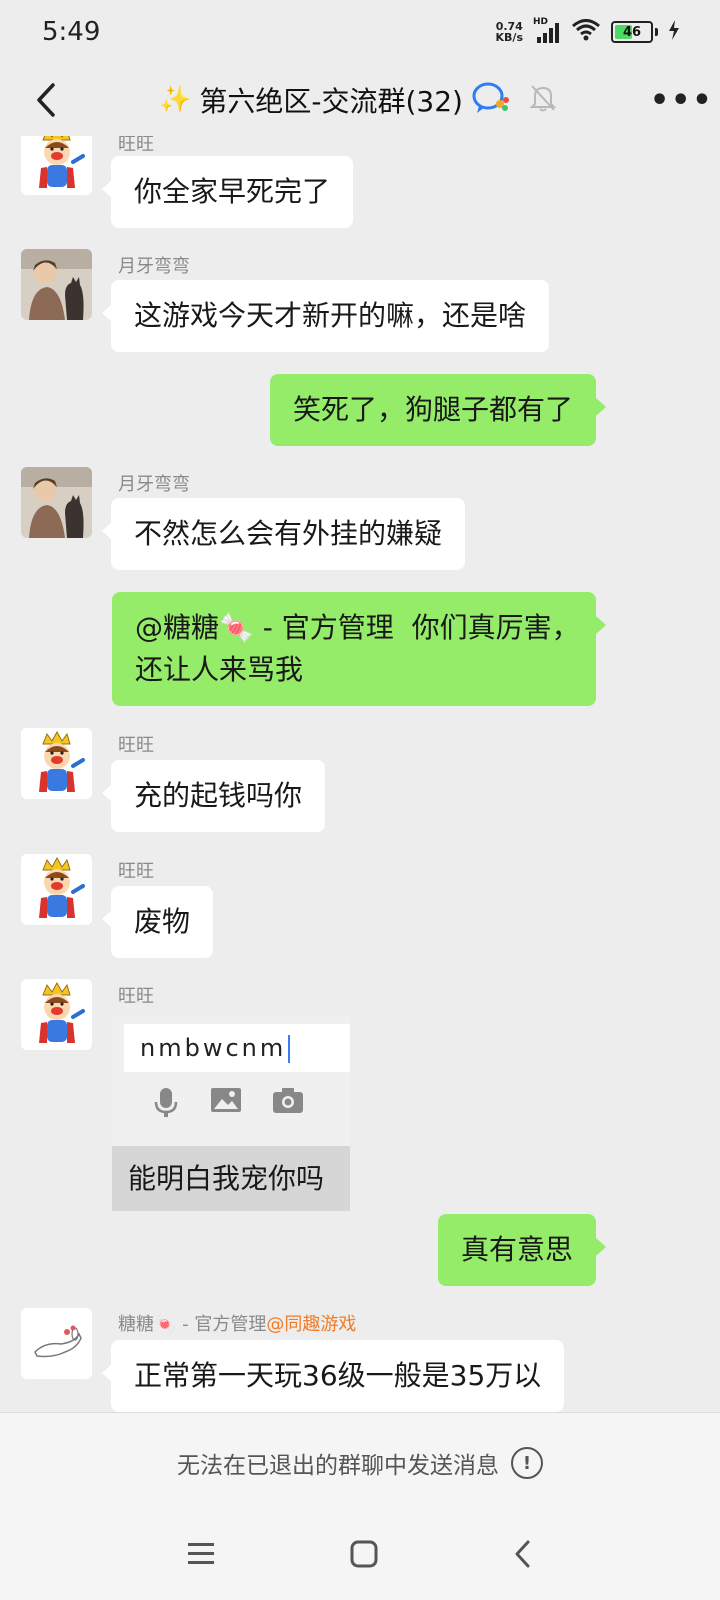  I want to click on image-icon, so click(226, 1104).